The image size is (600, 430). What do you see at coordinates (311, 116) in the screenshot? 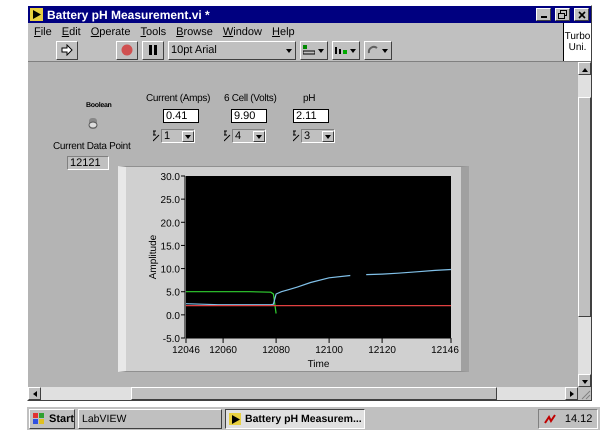
I see `numeric-indicator: 2.11` at bounding box center [311, 116].